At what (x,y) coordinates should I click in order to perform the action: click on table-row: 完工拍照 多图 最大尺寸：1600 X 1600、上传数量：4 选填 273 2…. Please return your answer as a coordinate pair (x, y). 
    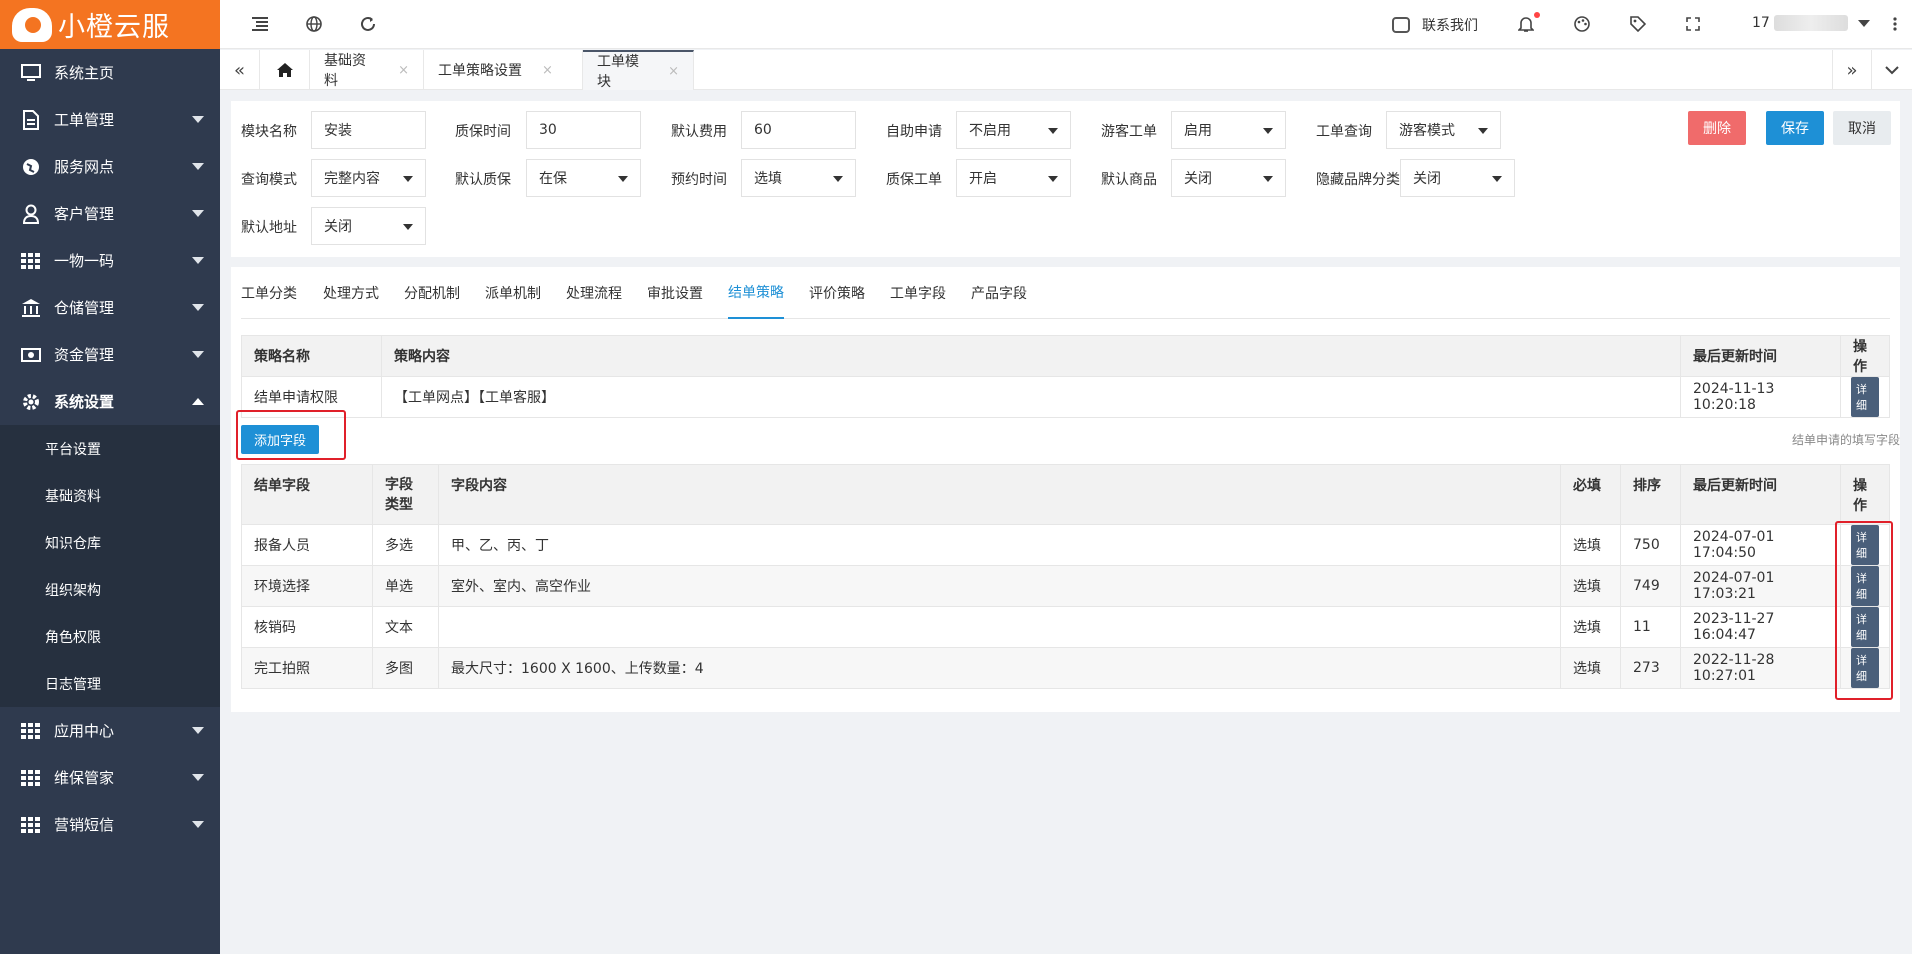
    Looking at the image, I should click on (1065, 668).